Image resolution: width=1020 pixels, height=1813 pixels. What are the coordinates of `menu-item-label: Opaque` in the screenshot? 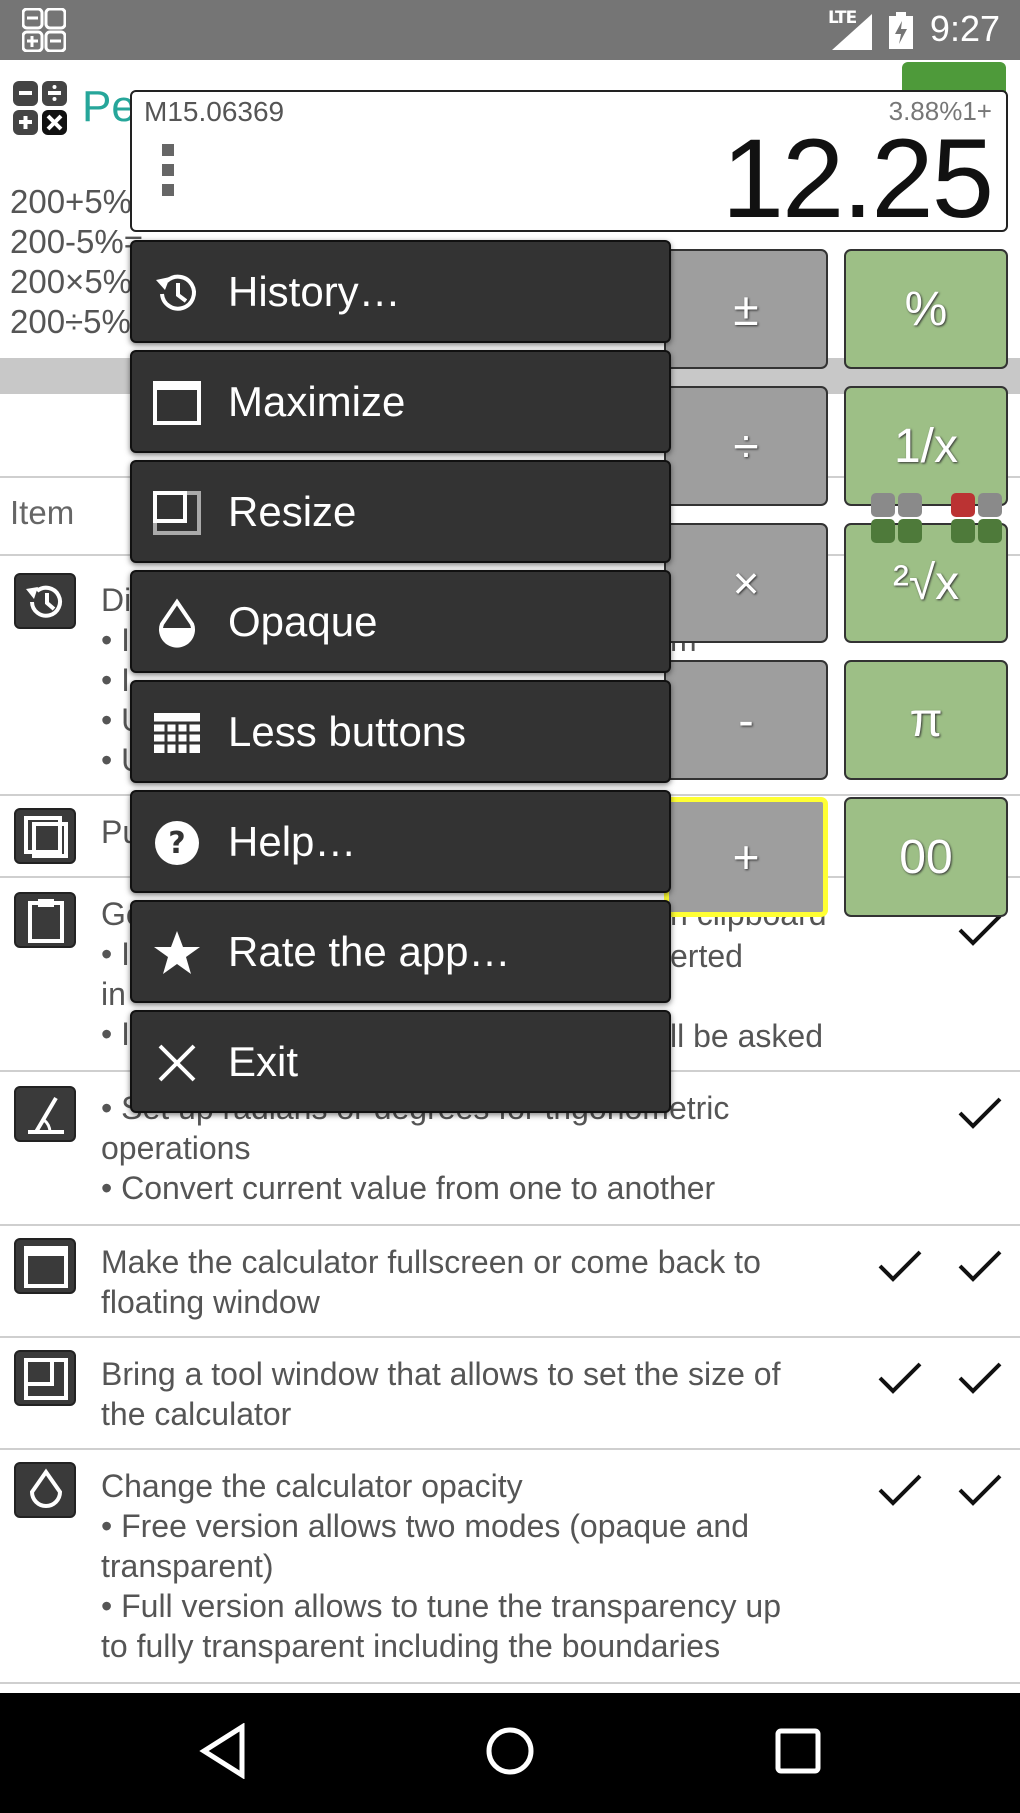 It's located at (303, 621).